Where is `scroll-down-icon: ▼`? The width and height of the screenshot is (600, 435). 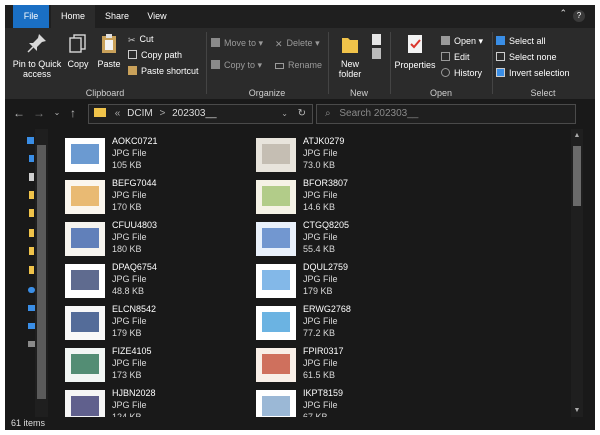 scroll-down-icon: ▼ is located at coordinates (577, 410).